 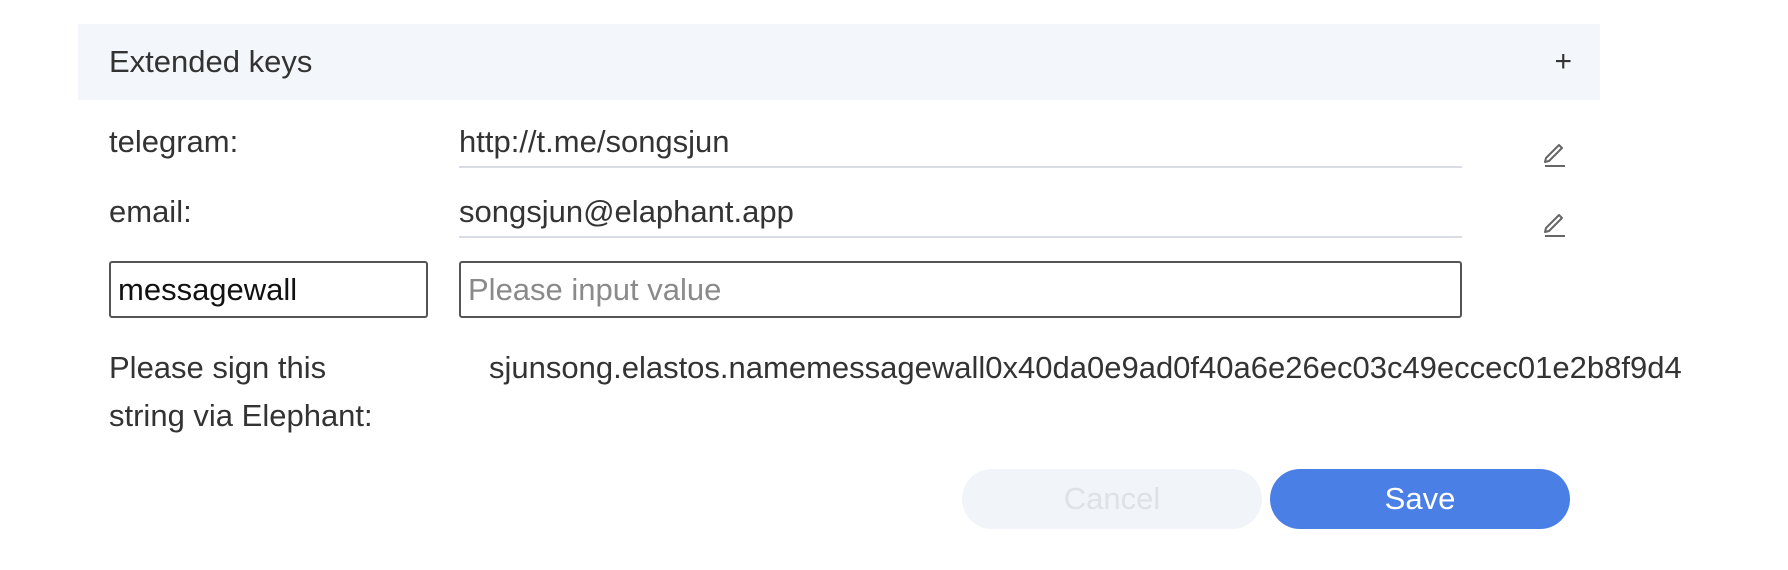 What do you see at coordinates (1563, 62) in the screenshot?
I see `plus-icon: +` at bounding box center [1563, 62].